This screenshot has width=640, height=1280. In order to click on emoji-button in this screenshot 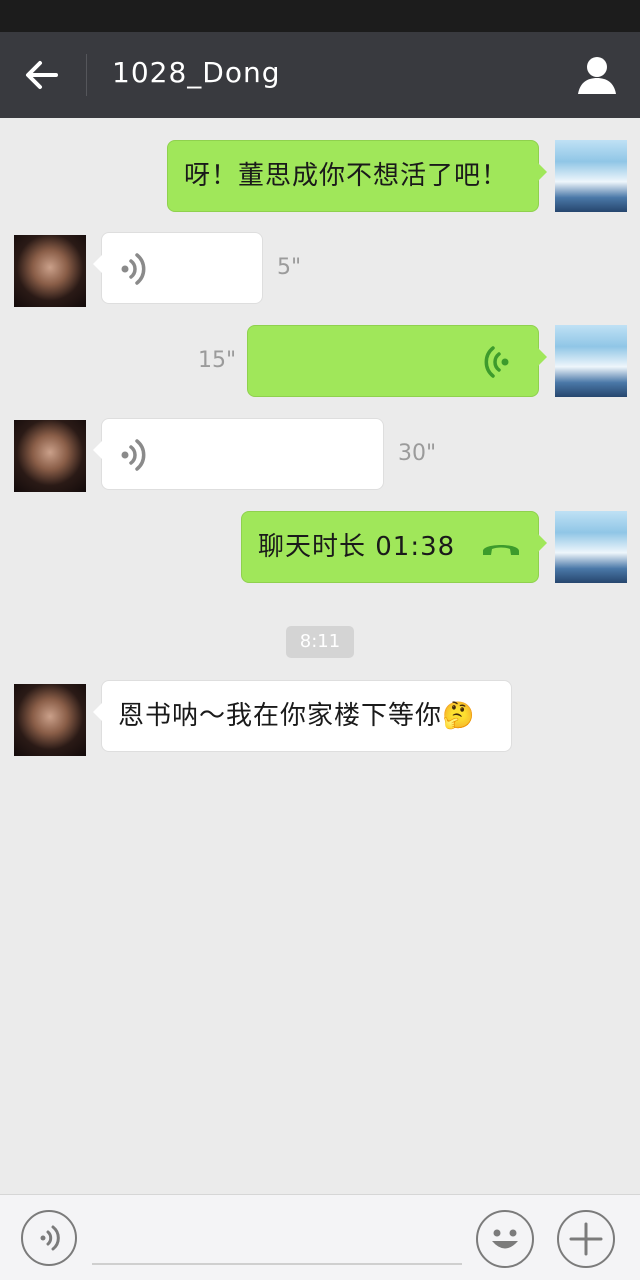, I will do `click(505, 1239)`.